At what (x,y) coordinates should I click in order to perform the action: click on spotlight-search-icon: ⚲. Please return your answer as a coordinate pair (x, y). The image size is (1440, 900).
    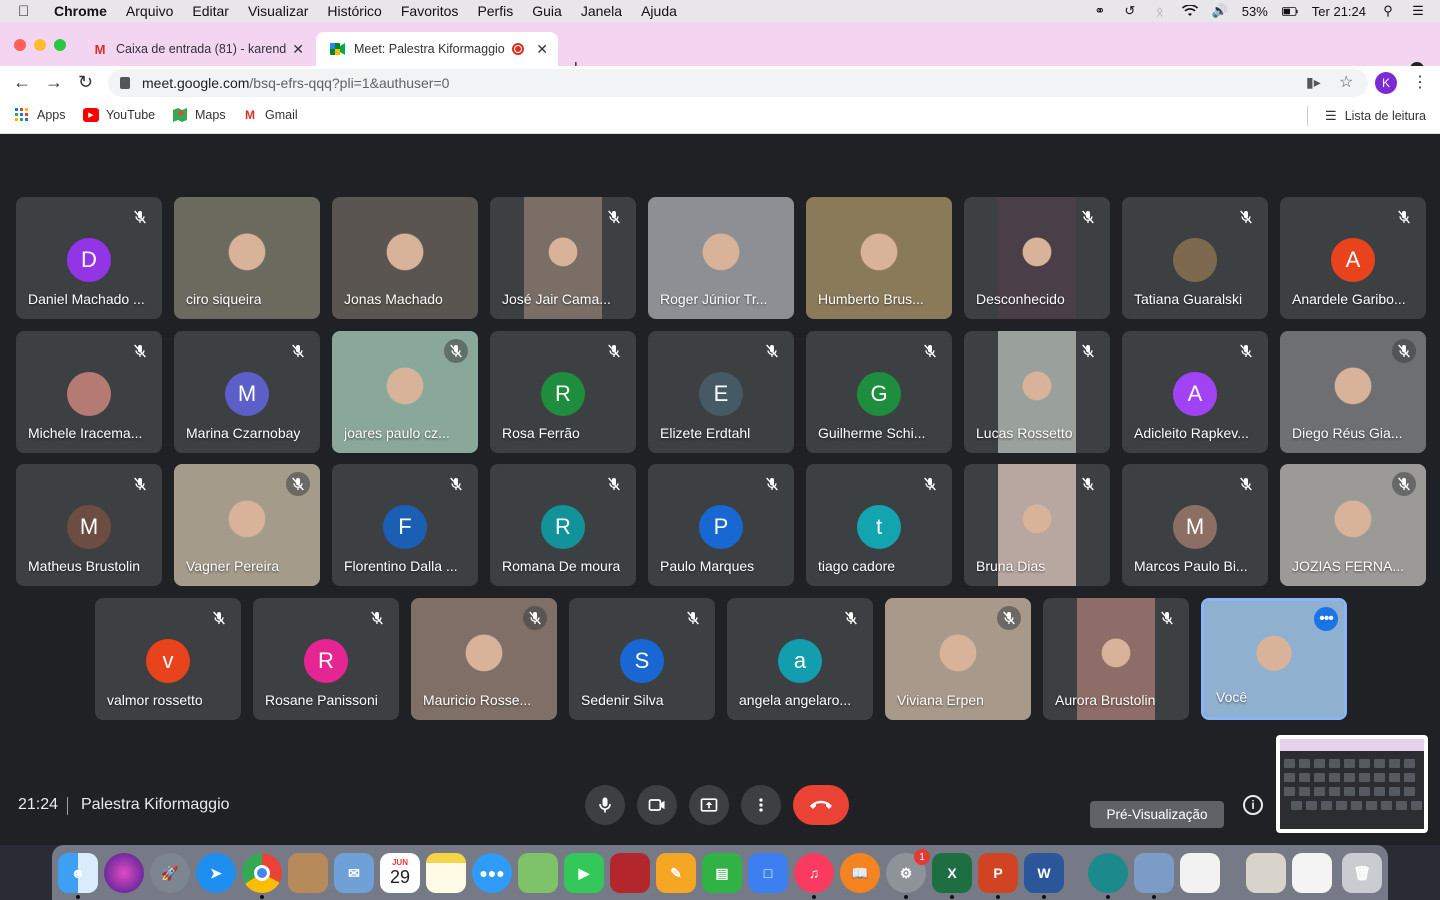
    Looking at the image, I should click on (1388, 11).